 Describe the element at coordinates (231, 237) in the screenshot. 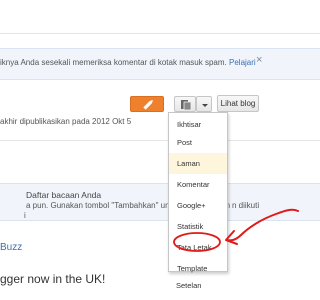

I see `arrow-head-icon` at that location.